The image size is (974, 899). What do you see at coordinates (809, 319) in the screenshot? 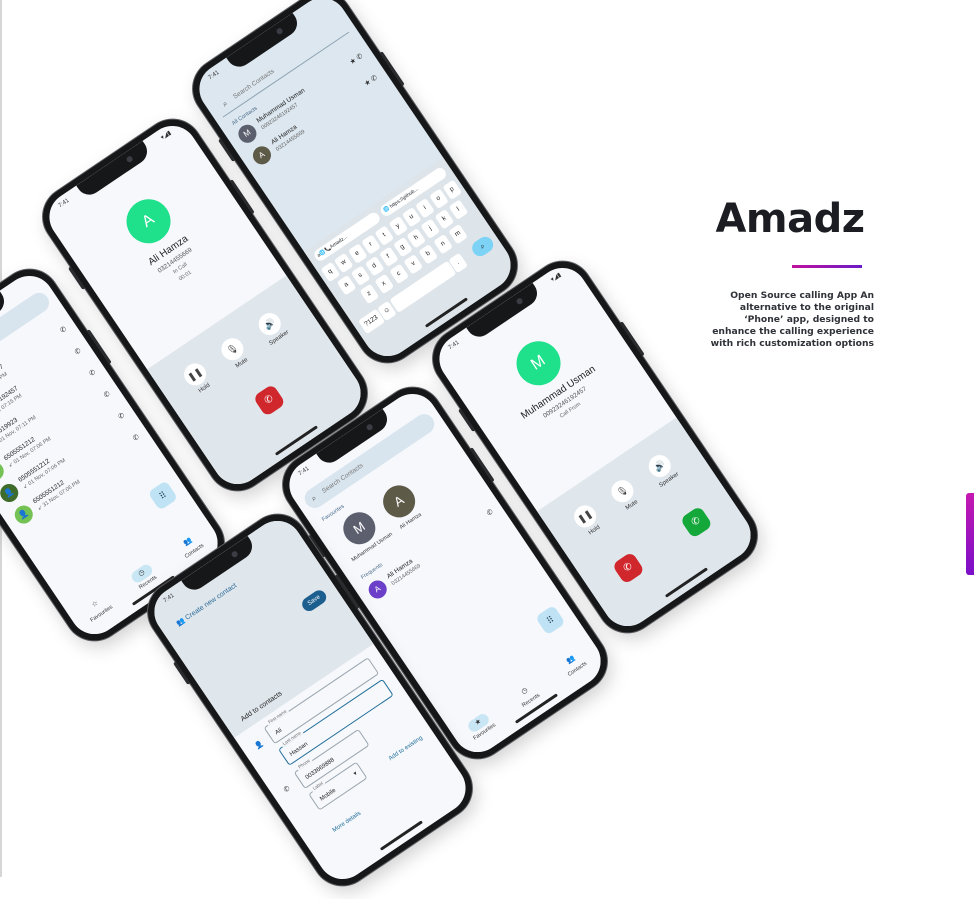
I see `tagline-line: ‘Phone’ app, designed to` at bounding box center [809, 319].